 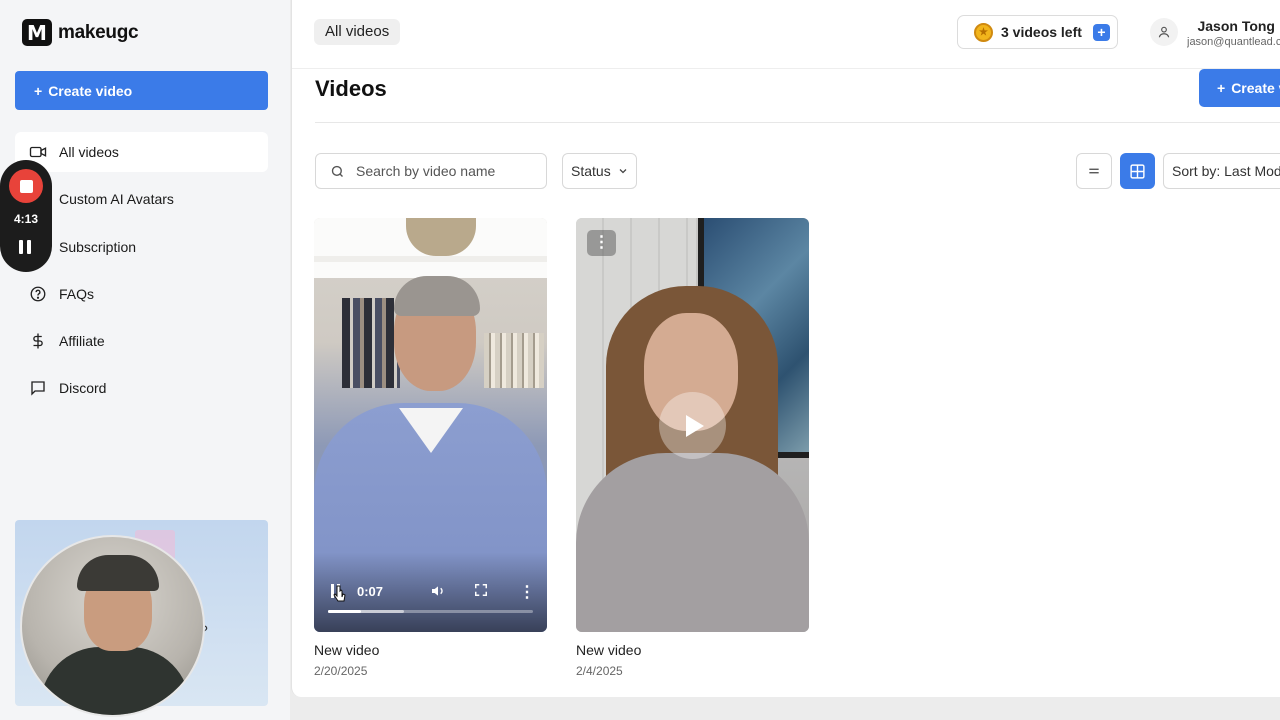 What do you see at coordinates (90, 90) in the screenshot?
I see `create-video-label: Create video` at bounding box center [90, 90].